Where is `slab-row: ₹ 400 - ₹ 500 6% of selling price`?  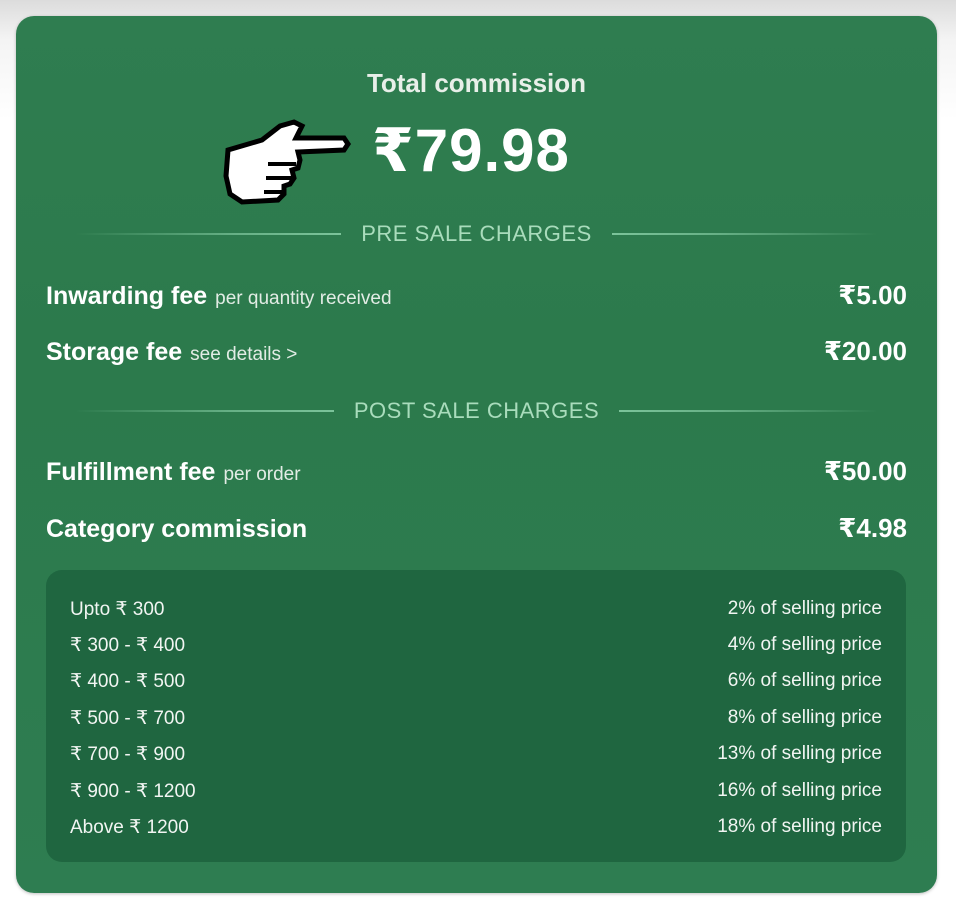
slab-row: ₹ 400 - ₹ 500 6% of selling price is located at coordinates (476, 681).